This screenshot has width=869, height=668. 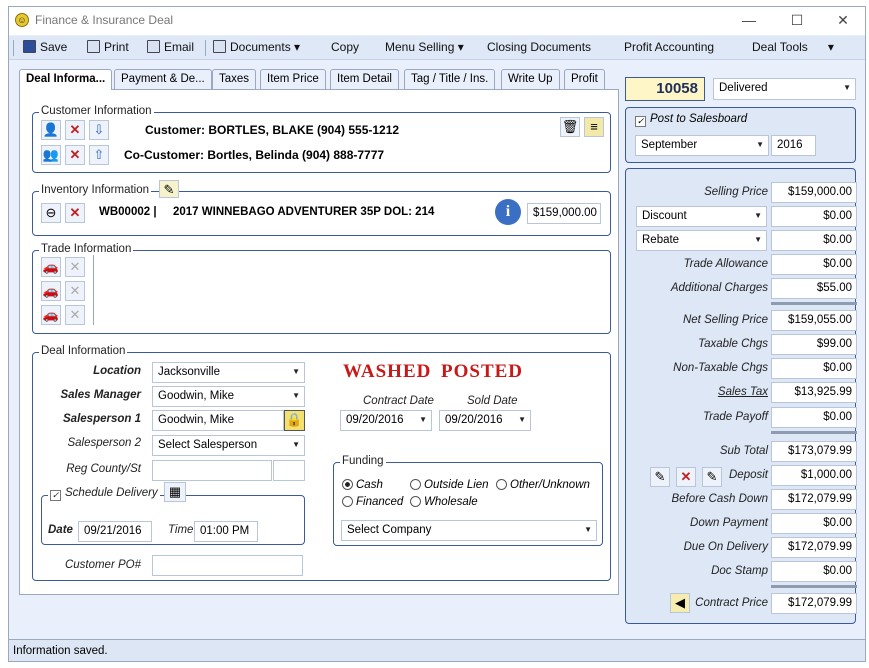 What do you see at coordinates (293, 79) in the screenshot?
I see `tab-item-price: Item Price` at bounding box center [293, 79].